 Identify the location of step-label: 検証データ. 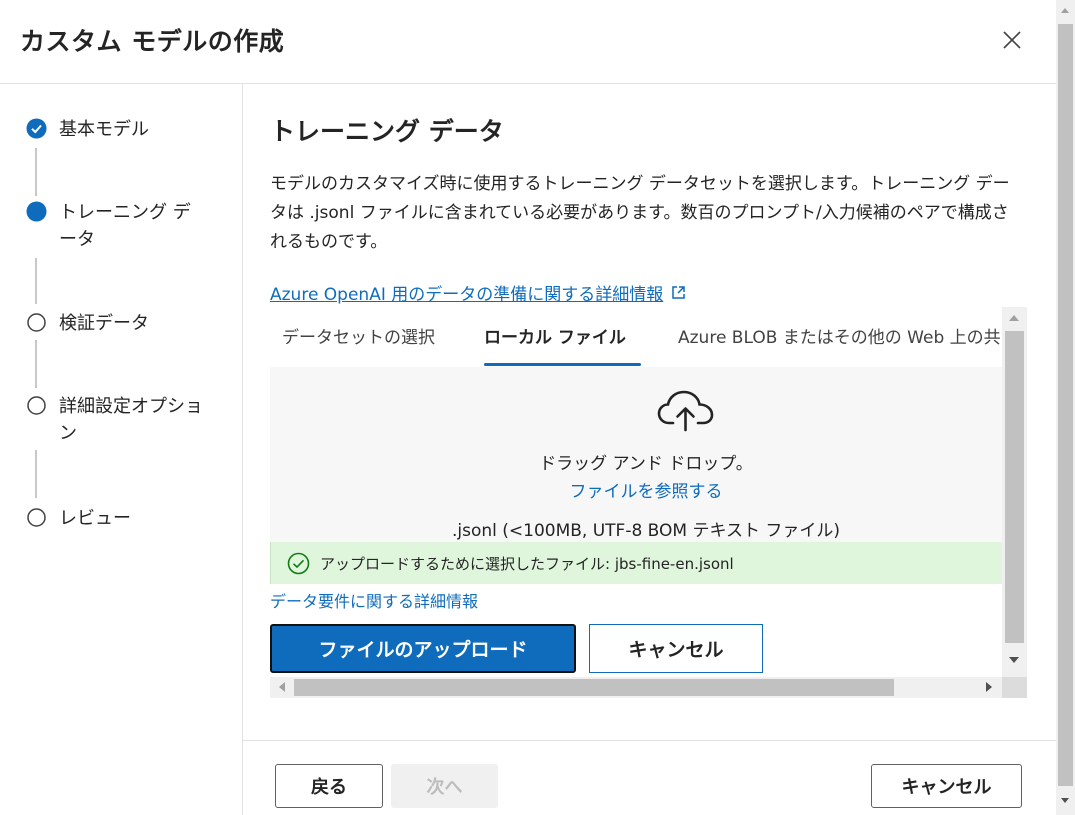
(104, 323).